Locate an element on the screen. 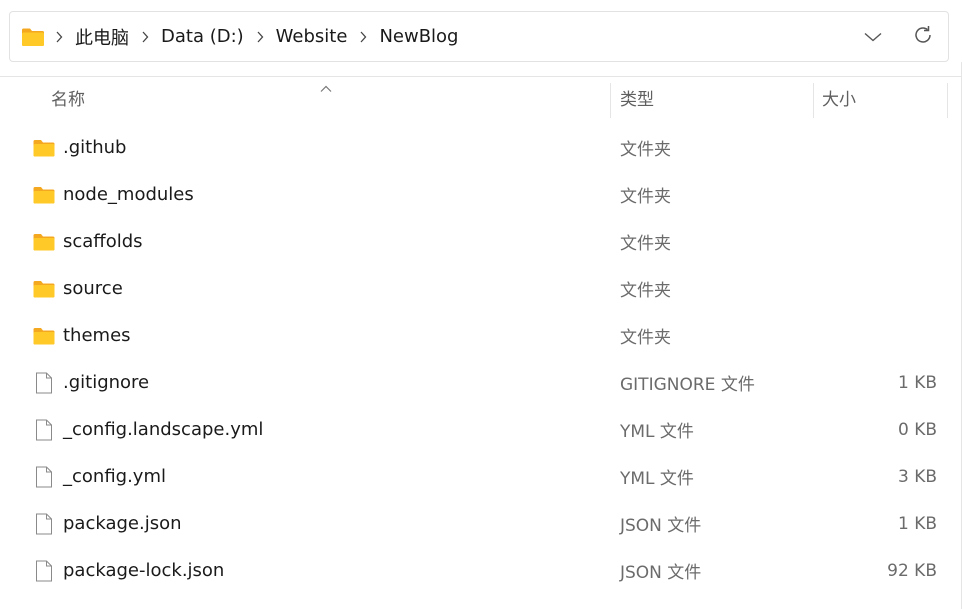 This screenshot has height=609, width=962. list-item: package.json JSON 文件 1 KB is located at coordinates (481, 523).